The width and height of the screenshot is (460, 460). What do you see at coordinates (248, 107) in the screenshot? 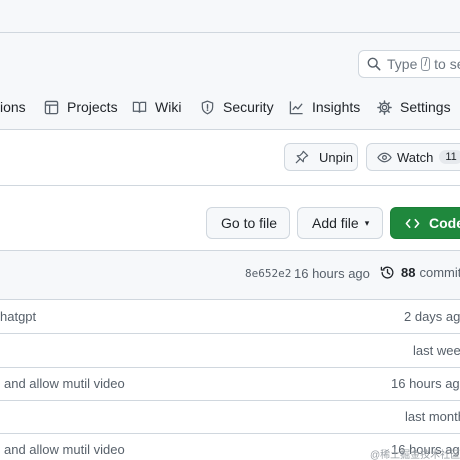
I see `tab-security-label: Security` at bounding box center [248, 107].